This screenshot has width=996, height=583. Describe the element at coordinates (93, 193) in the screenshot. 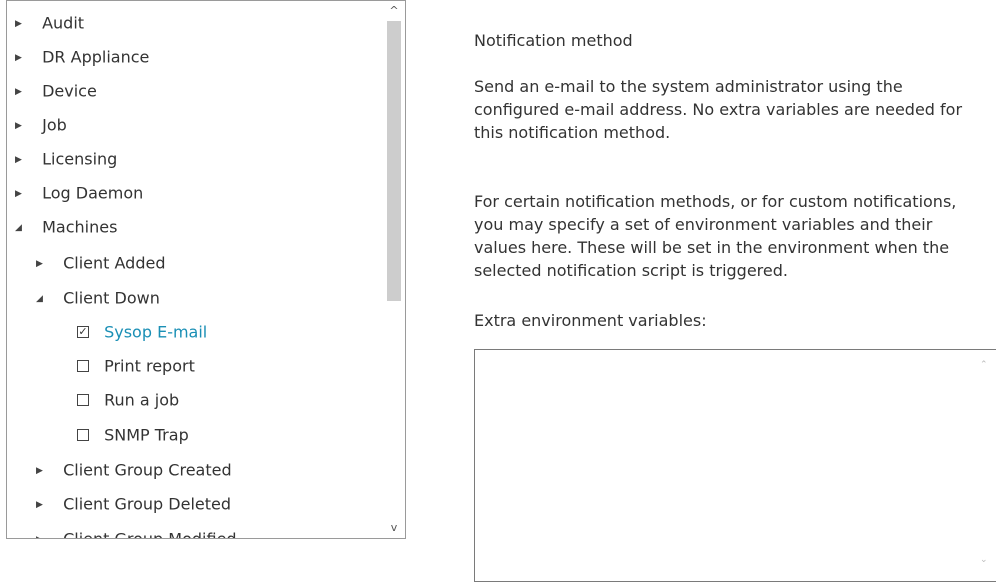

I see `tree-item-label: Log Daemon` at that location.